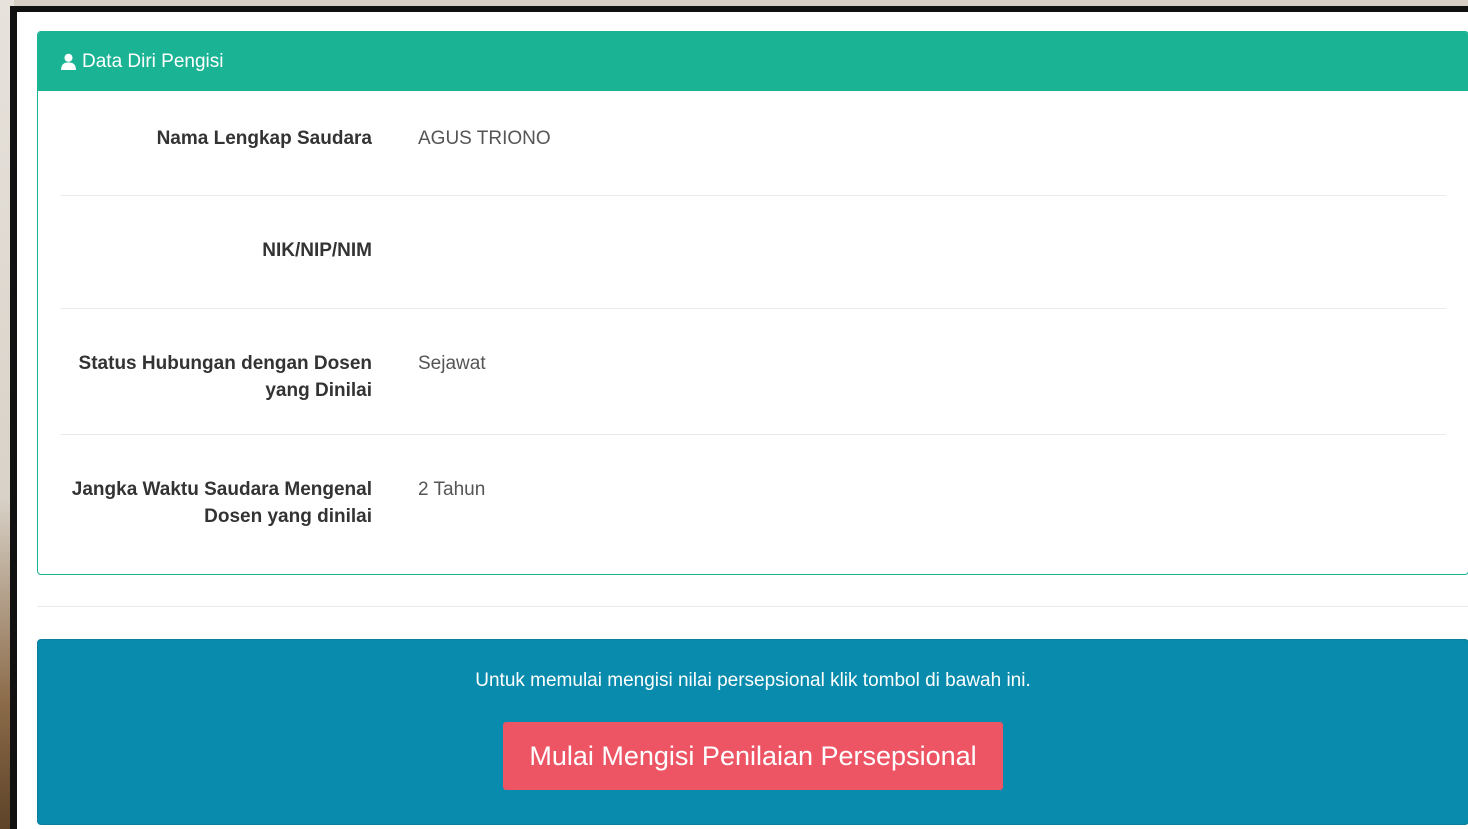 This screenshot has height=829, width=1468. Describe the element at coordinates (317, 250) in the screenshot. I see `field-label-nik: NIK/NIP/NIM` at that location.